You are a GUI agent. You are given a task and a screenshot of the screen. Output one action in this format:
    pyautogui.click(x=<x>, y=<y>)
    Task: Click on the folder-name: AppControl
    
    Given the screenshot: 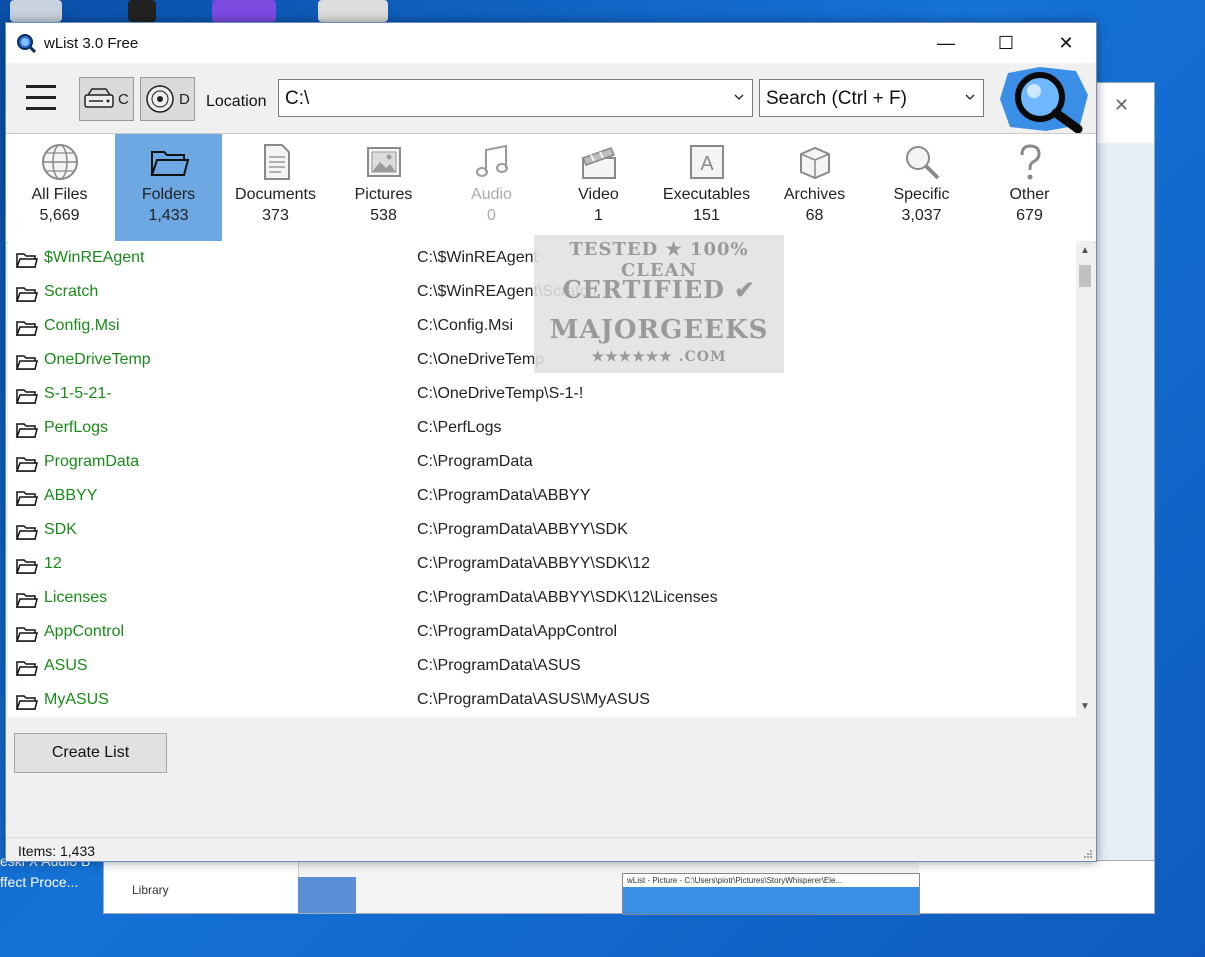 What is the action you would take?
    pyautogui.click(x=84, y=631)
    